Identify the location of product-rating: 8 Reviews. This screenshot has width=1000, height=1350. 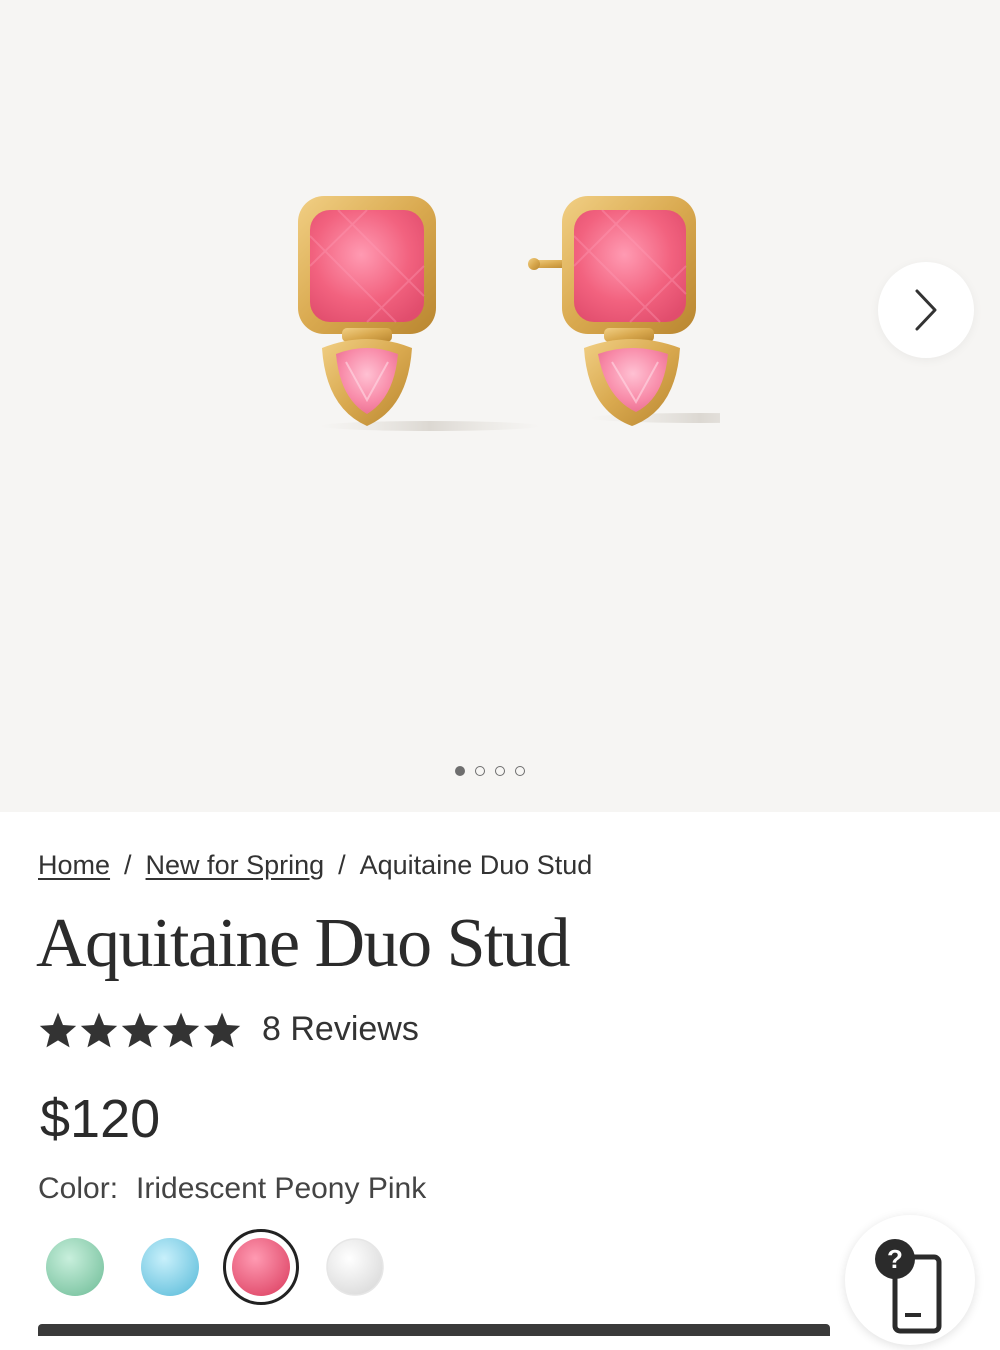
(228, 1029).